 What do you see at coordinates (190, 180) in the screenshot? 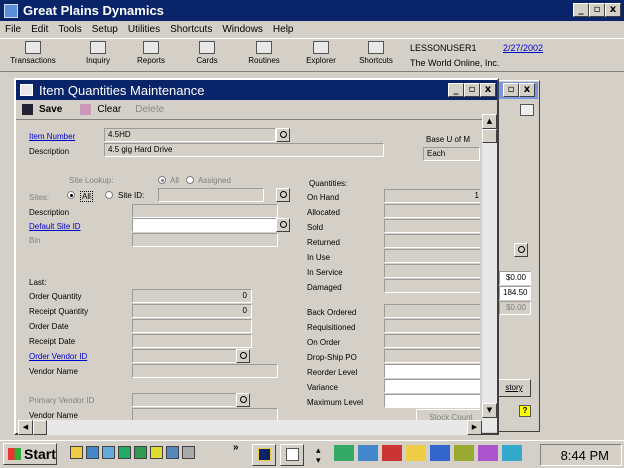
I see `lookup-assigned-radio` at bounding box center [190, 180].